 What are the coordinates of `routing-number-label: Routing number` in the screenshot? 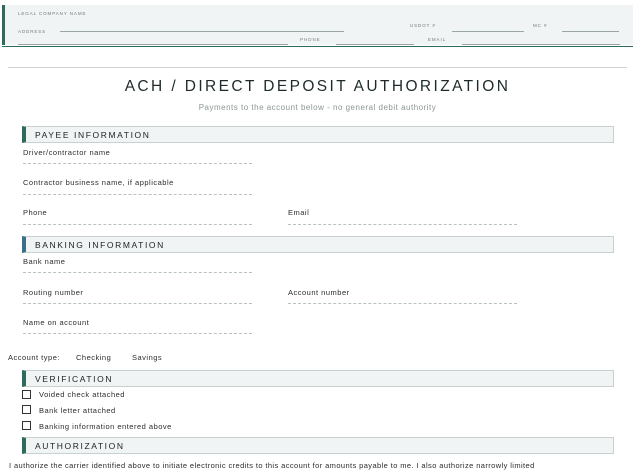 It's located at (53, 292).